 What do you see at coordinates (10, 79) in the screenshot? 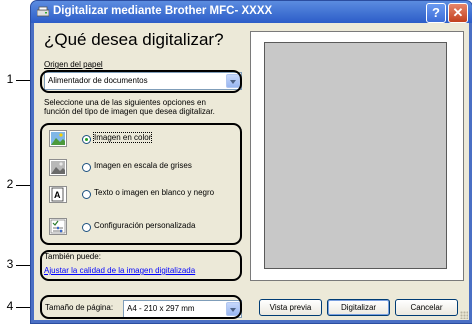
I see `callout-1: 1` at bounding box center [10, 79].